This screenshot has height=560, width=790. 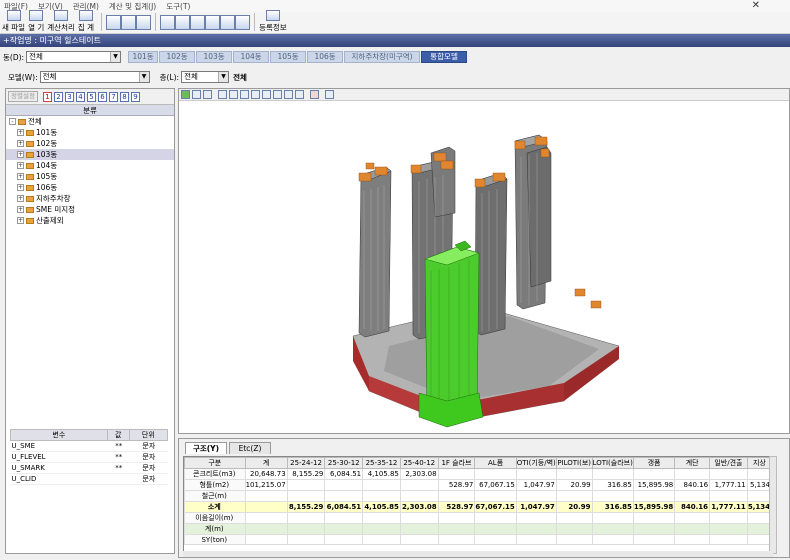 What do you see at coordinates (206, 448) in the screenshot?
I see `tab-structure: 구조(Y)` at bounding box center [206, 448].